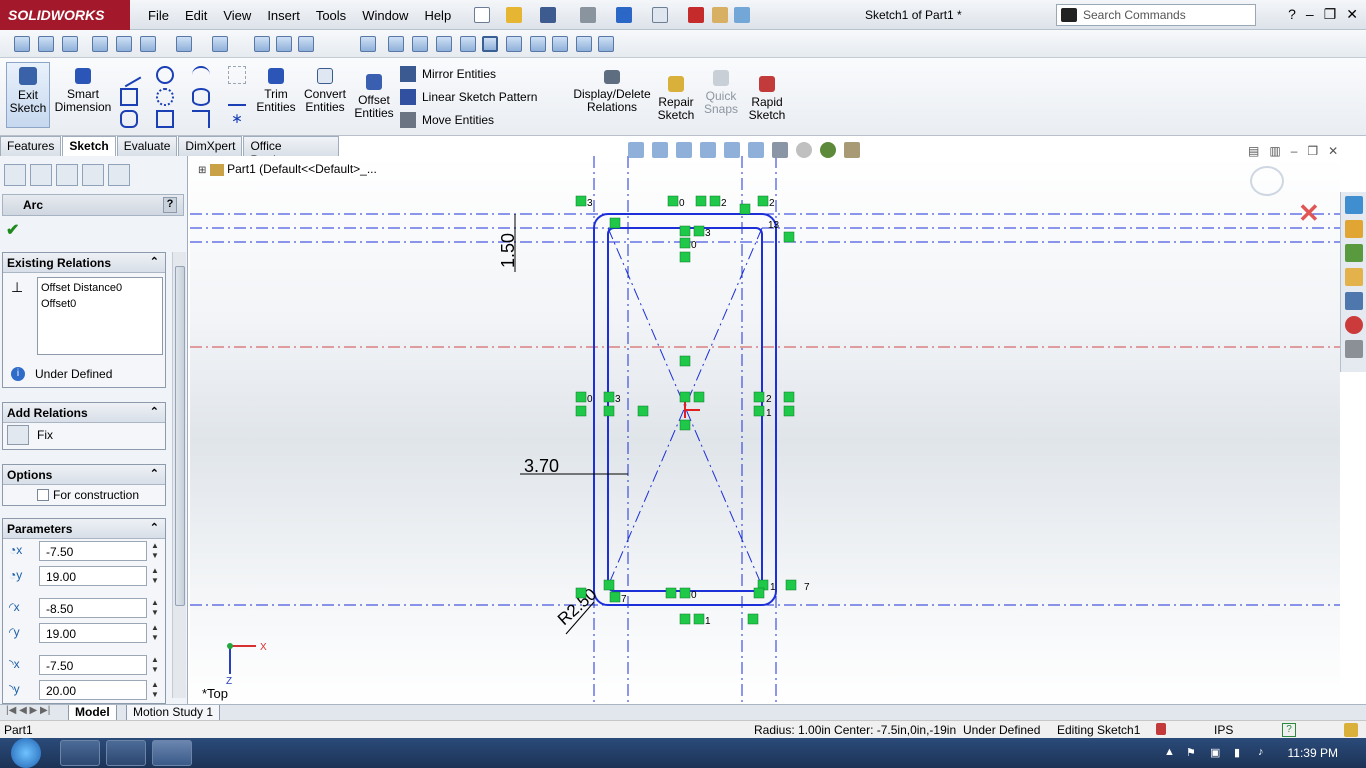  What do you see at coordinates (155, 633) in the screenshot?
I see `start-y-spinner: ▲ ▼` at bounding box center [155, 633].